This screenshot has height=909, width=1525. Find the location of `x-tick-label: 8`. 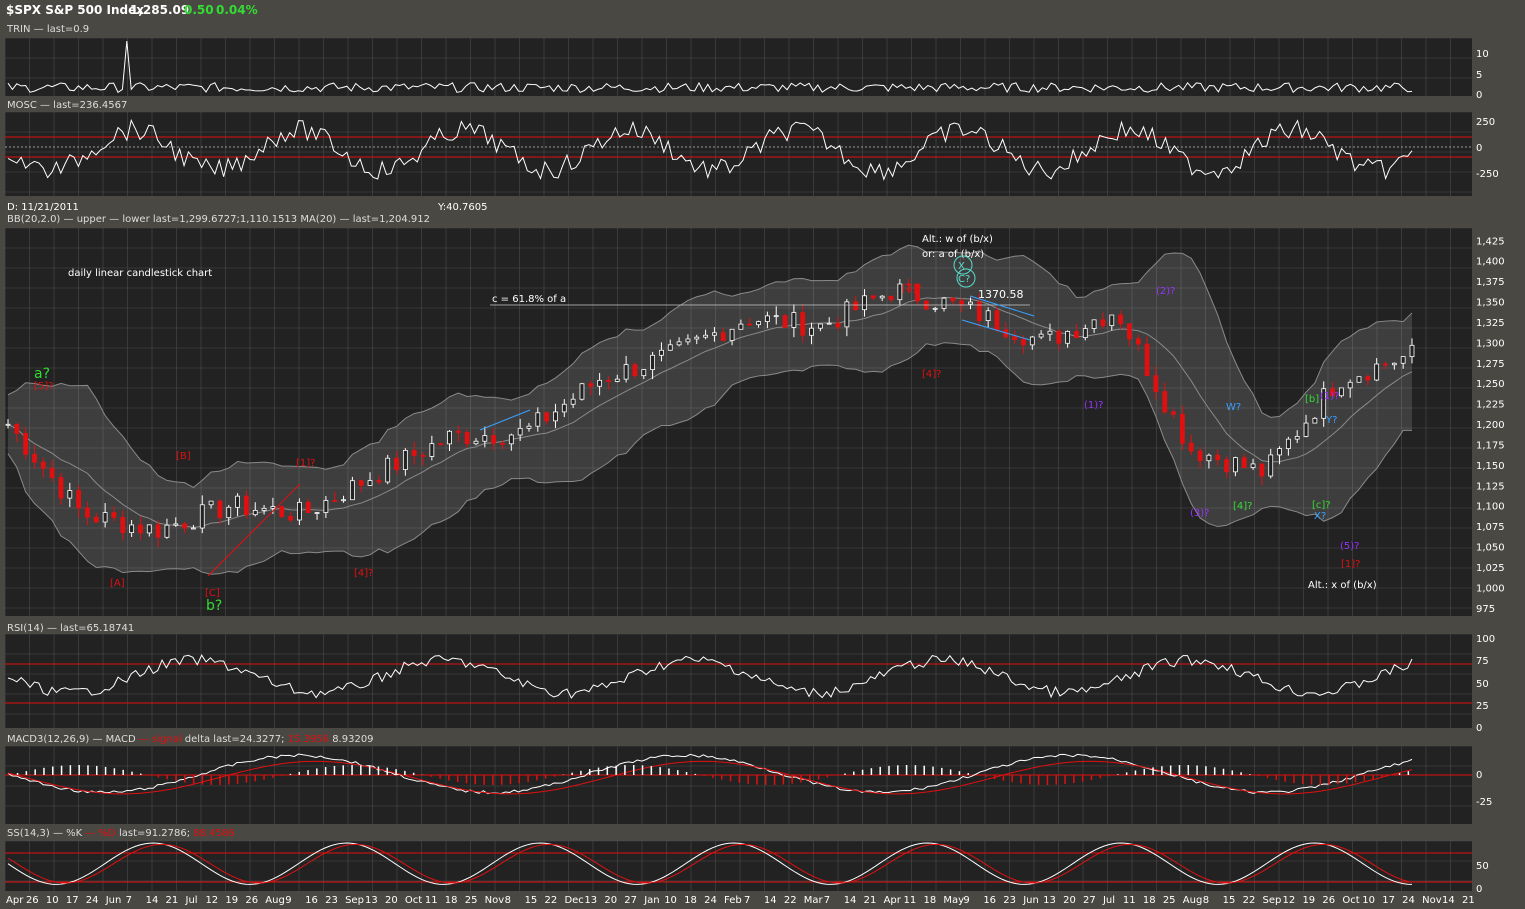

x-tick-label: 8 is located at coordinates (508, 900).